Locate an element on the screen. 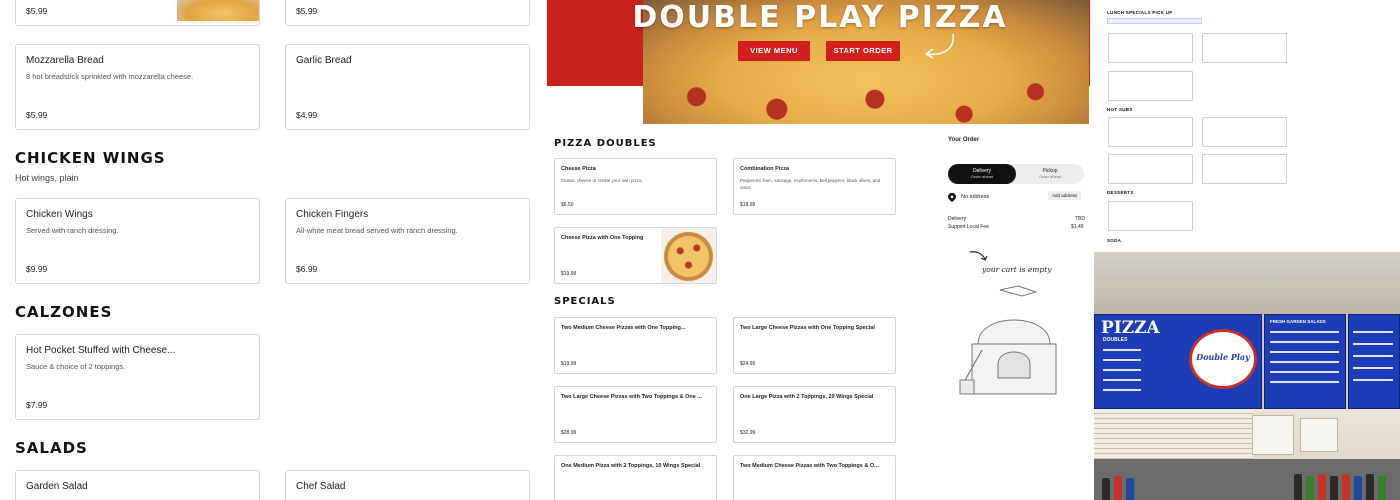 The height and width of the screenshot is (500, 1400). item-price: $24.99 is located at coordinates (748, 364).